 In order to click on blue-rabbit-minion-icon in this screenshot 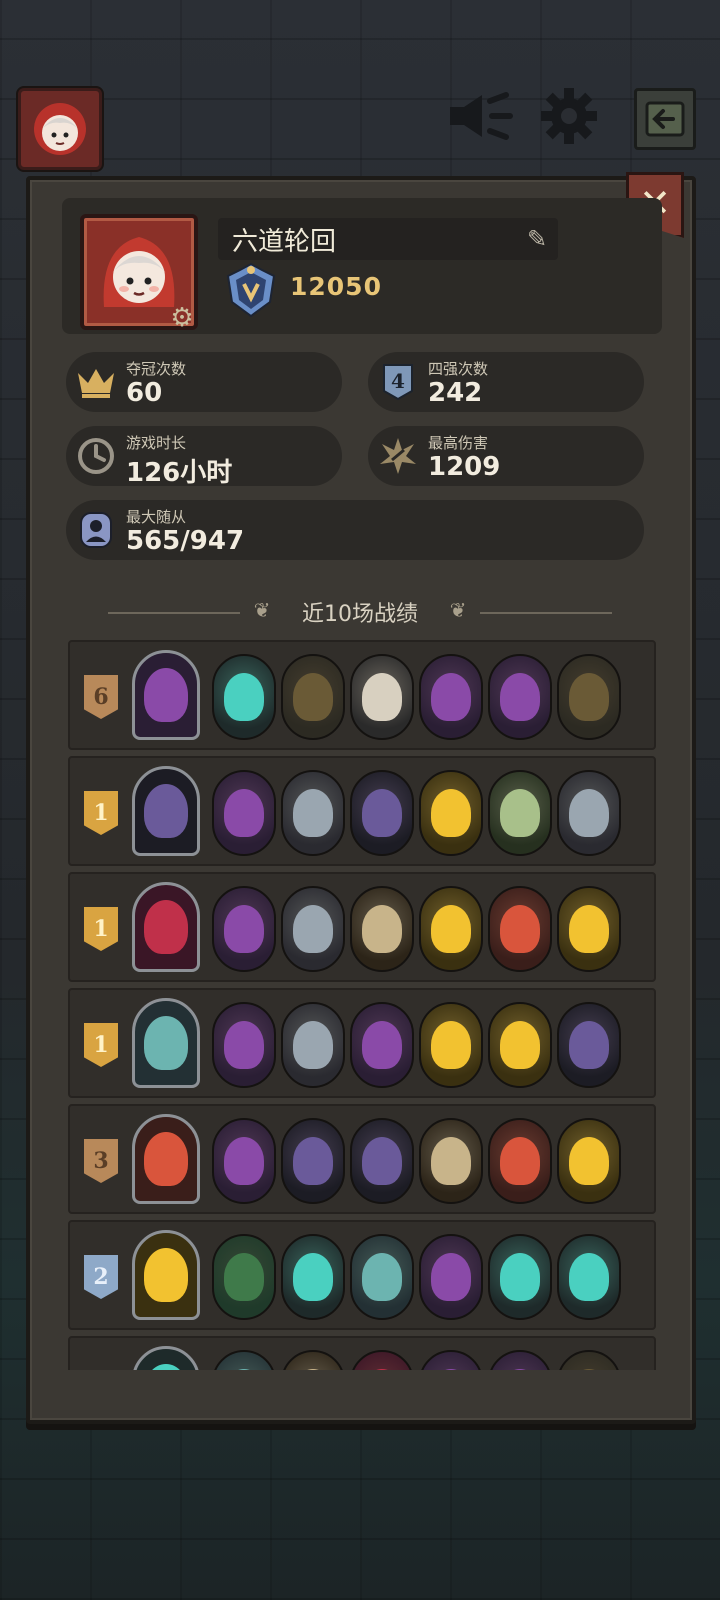, I will do `click(451, 1161)`.